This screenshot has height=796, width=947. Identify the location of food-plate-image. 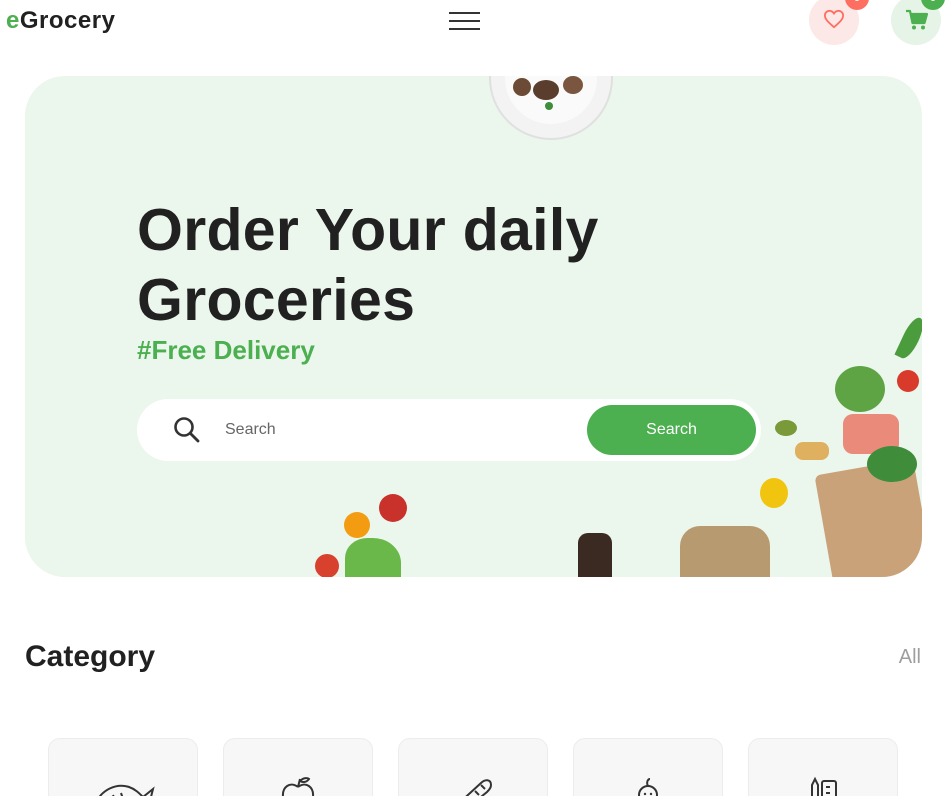
(551, 108).